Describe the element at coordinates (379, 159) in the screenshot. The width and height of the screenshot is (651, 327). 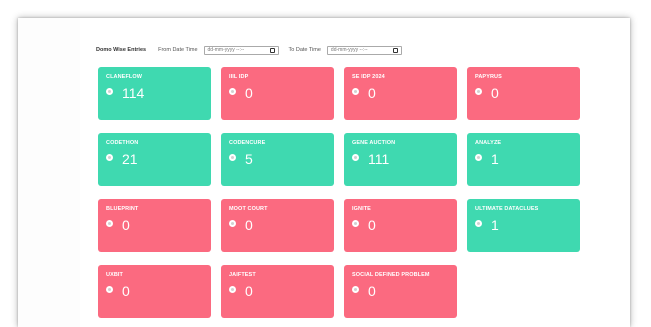
I see `card-count: 111` at that location.